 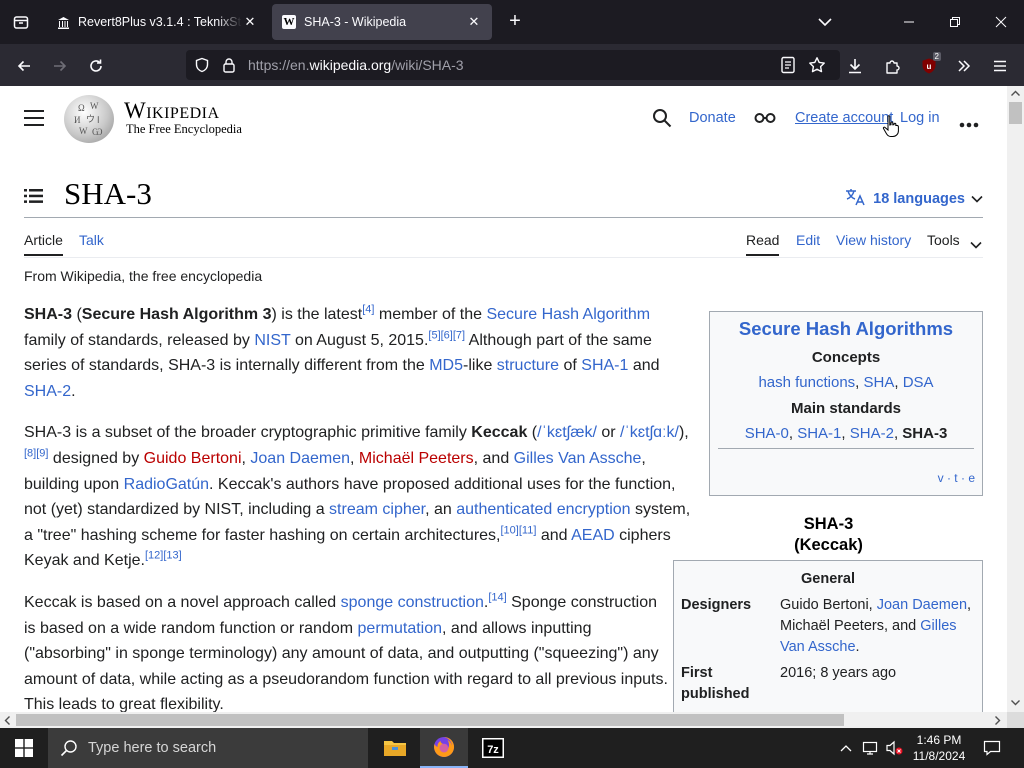 I want to click on new-tab-button: +, so click(x=515, y=22).